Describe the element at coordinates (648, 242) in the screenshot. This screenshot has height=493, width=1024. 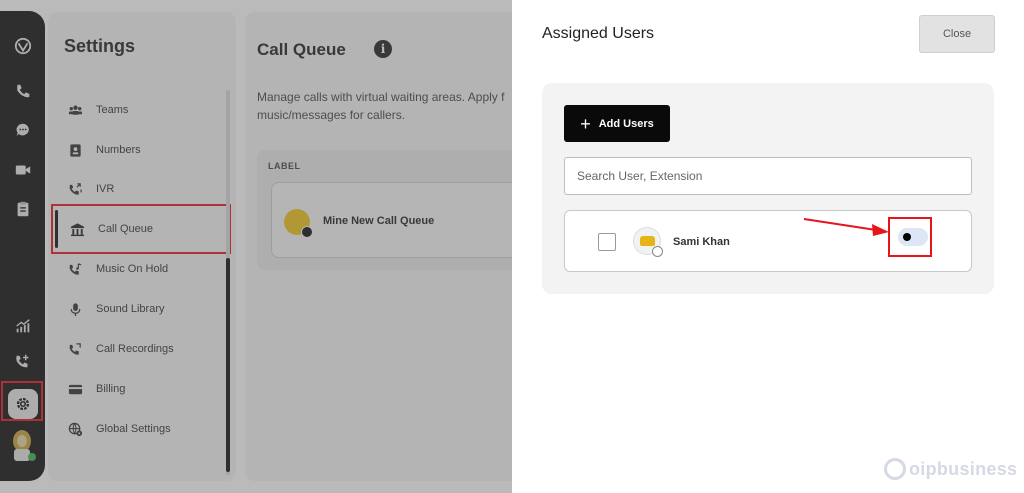
I see `user-avatar-icon` at that location.